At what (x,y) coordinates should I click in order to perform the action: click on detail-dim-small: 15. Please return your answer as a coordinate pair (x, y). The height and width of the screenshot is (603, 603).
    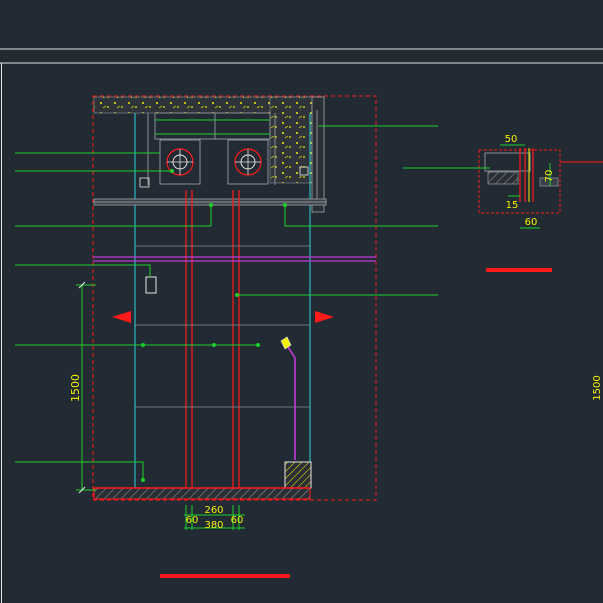
    Looking at the image, I should click on (512, 205).